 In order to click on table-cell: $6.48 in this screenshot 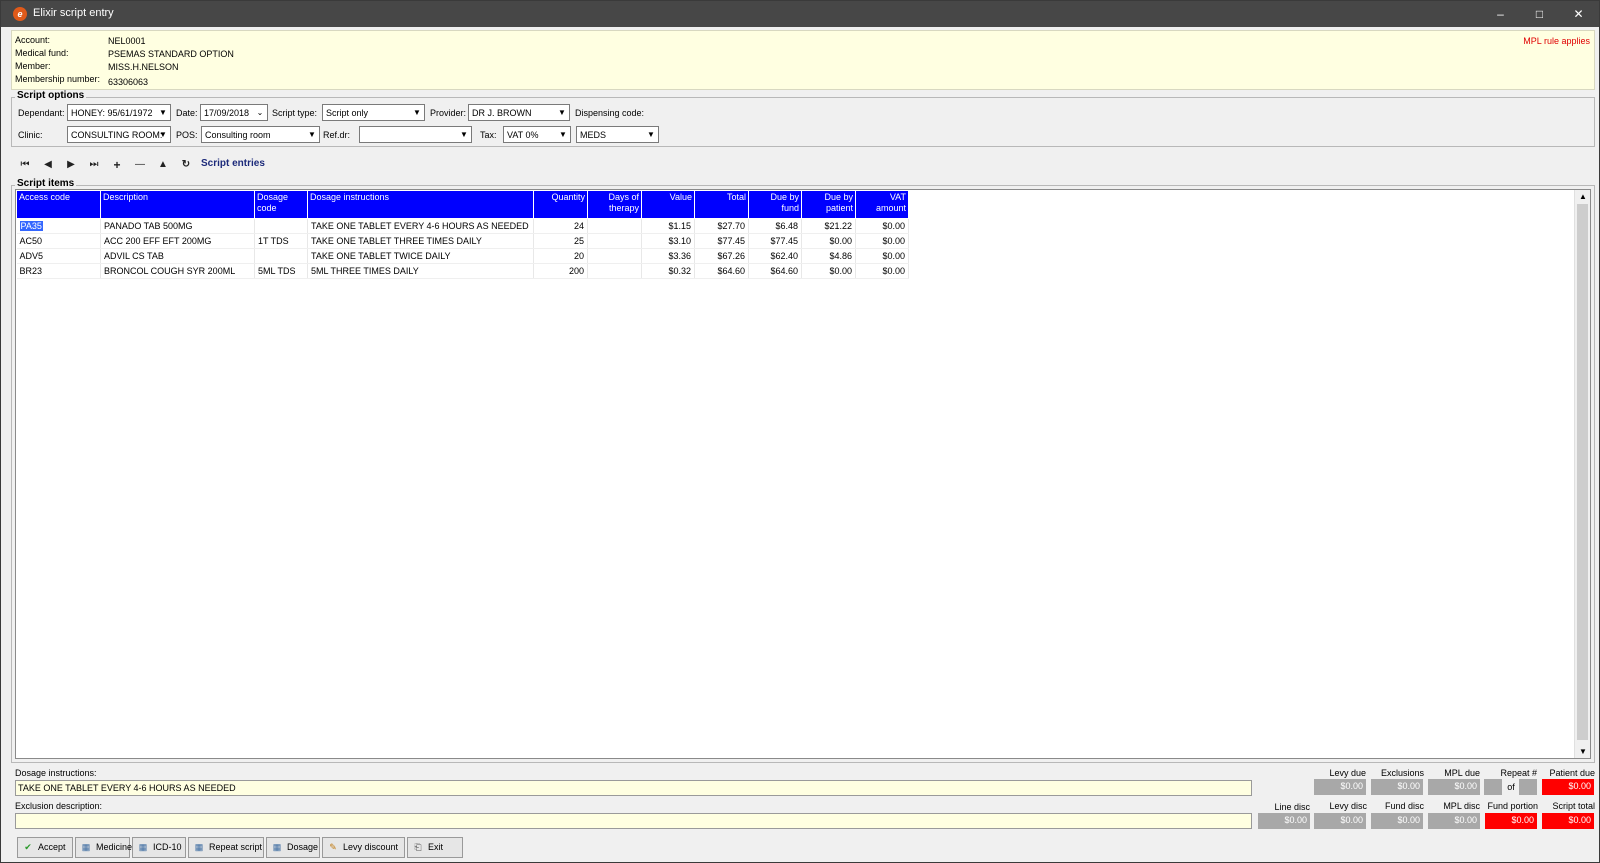, I will do `click(775, 226)`.